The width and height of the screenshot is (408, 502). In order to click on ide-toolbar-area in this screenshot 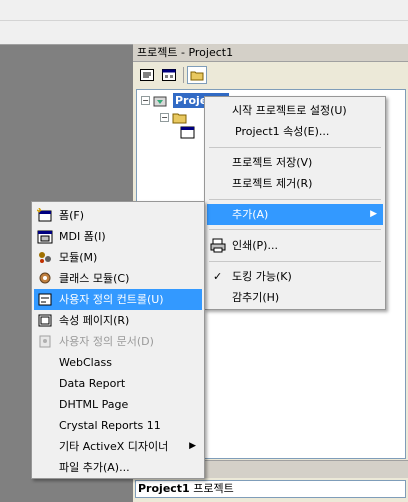, I will do `click(204, 22)`.